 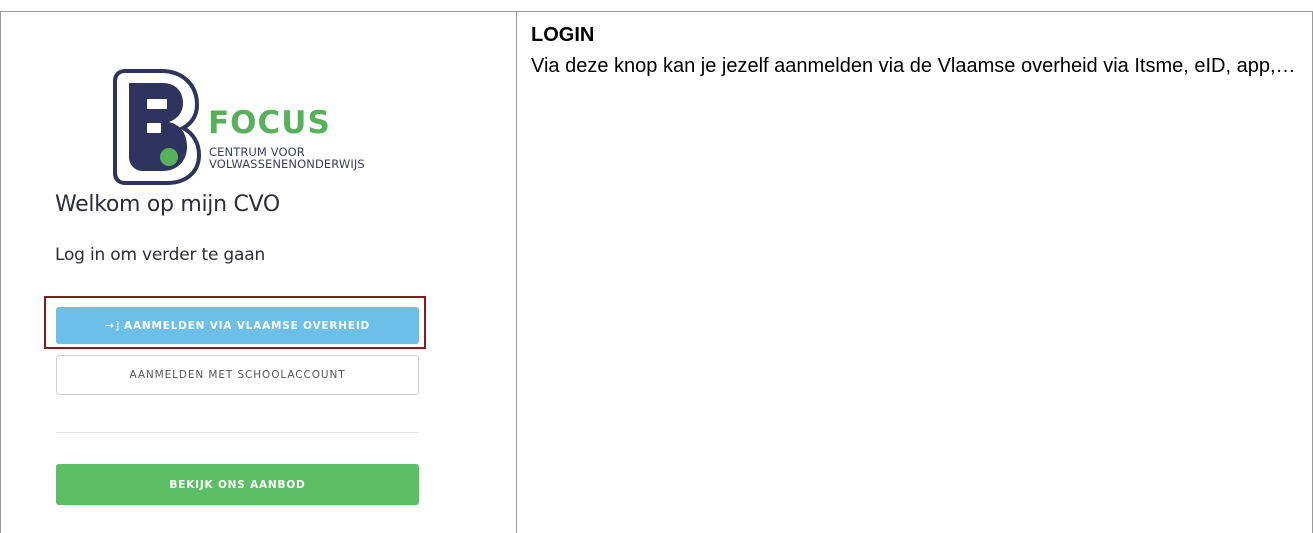 I want to click on vlaamse-overheid-login-label: AANMELDEN VIA VLAAMSE OVERHEID, so click(x=247, y=325).